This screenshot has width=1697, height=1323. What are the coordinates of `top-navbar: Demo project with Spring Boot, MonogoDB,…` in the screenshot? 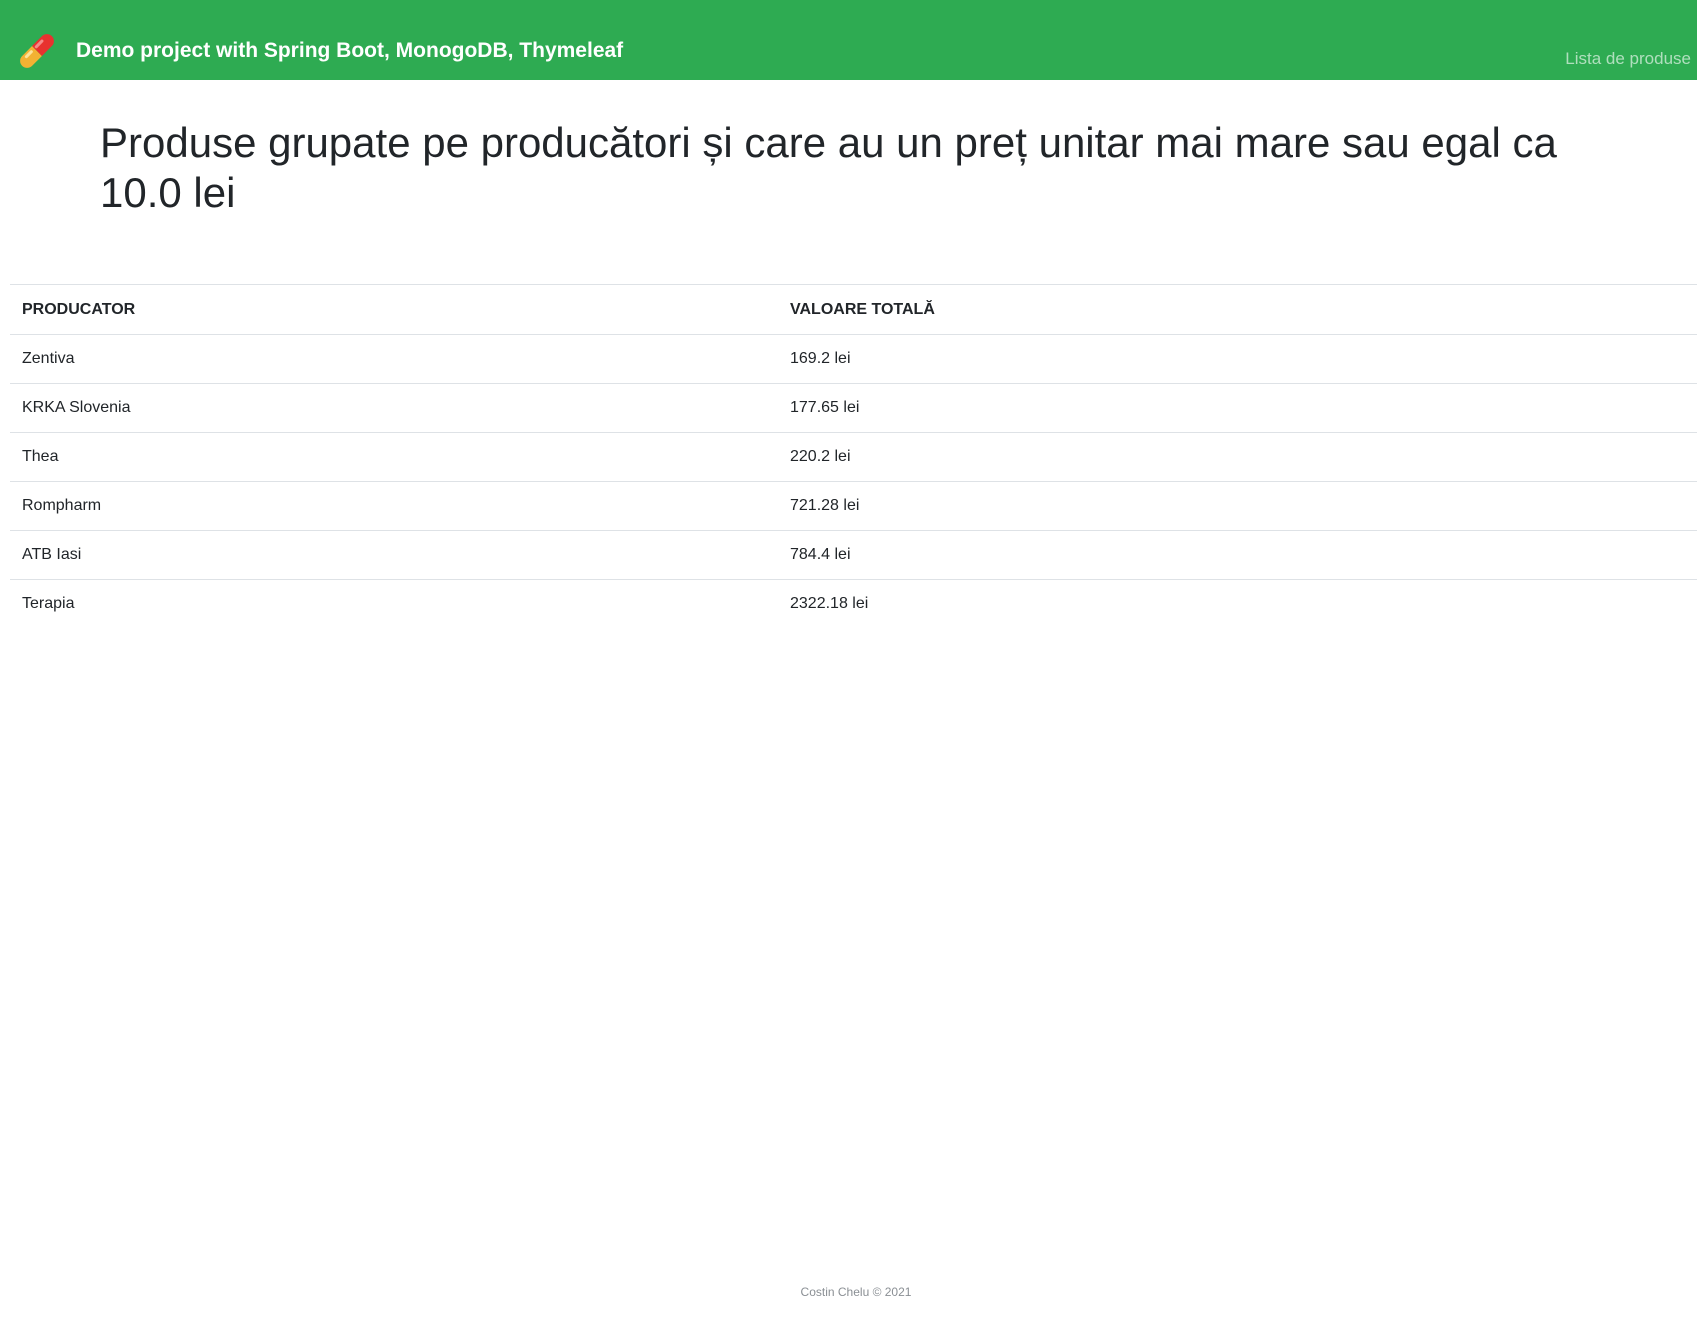 It's located at (848, 40).